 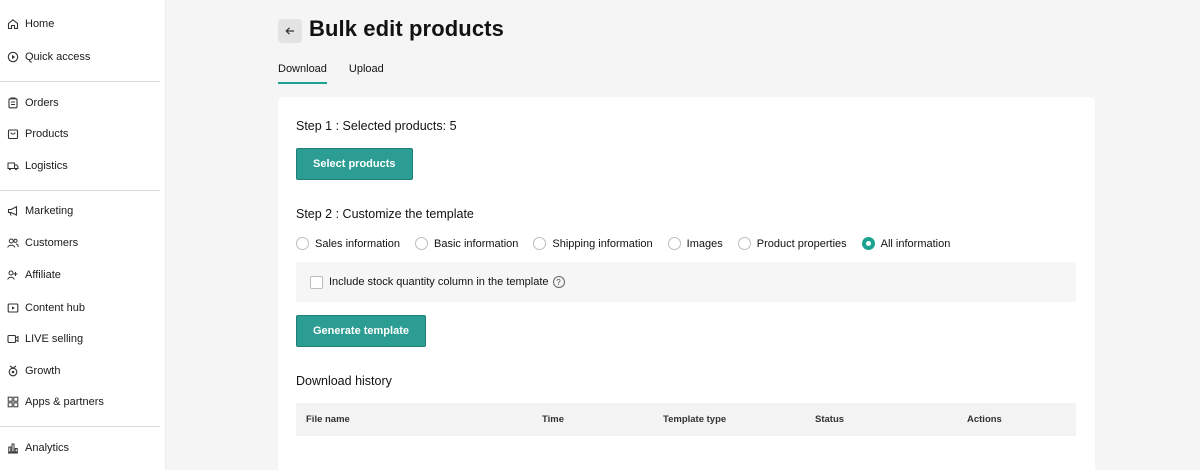 What do you see at coordinates (316, 282) in the screenshot?
I see `stock-quantity-checkbox` at bounding box center [316, 282].